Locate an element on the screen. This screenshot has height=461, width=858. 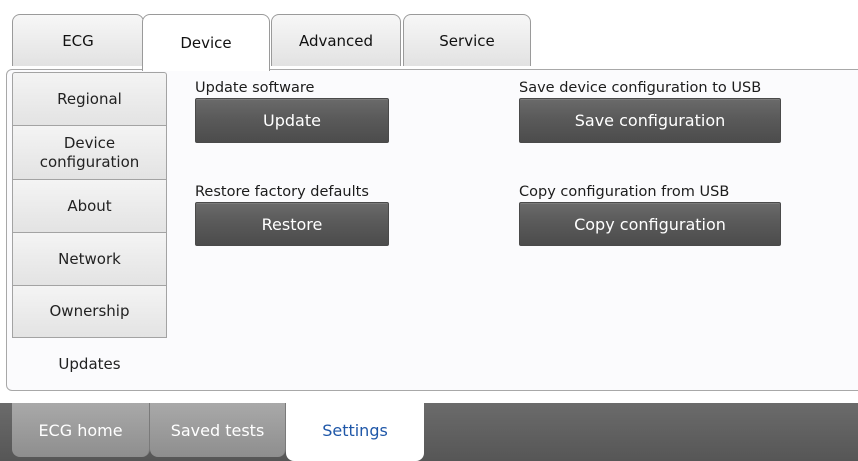
tab-advanced: Advanced is located at coordinates (336, 40).